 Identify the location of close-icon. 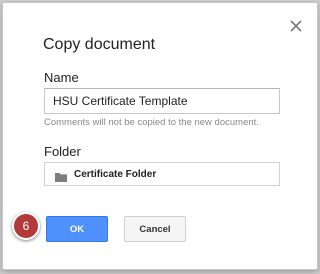
(296, 26).